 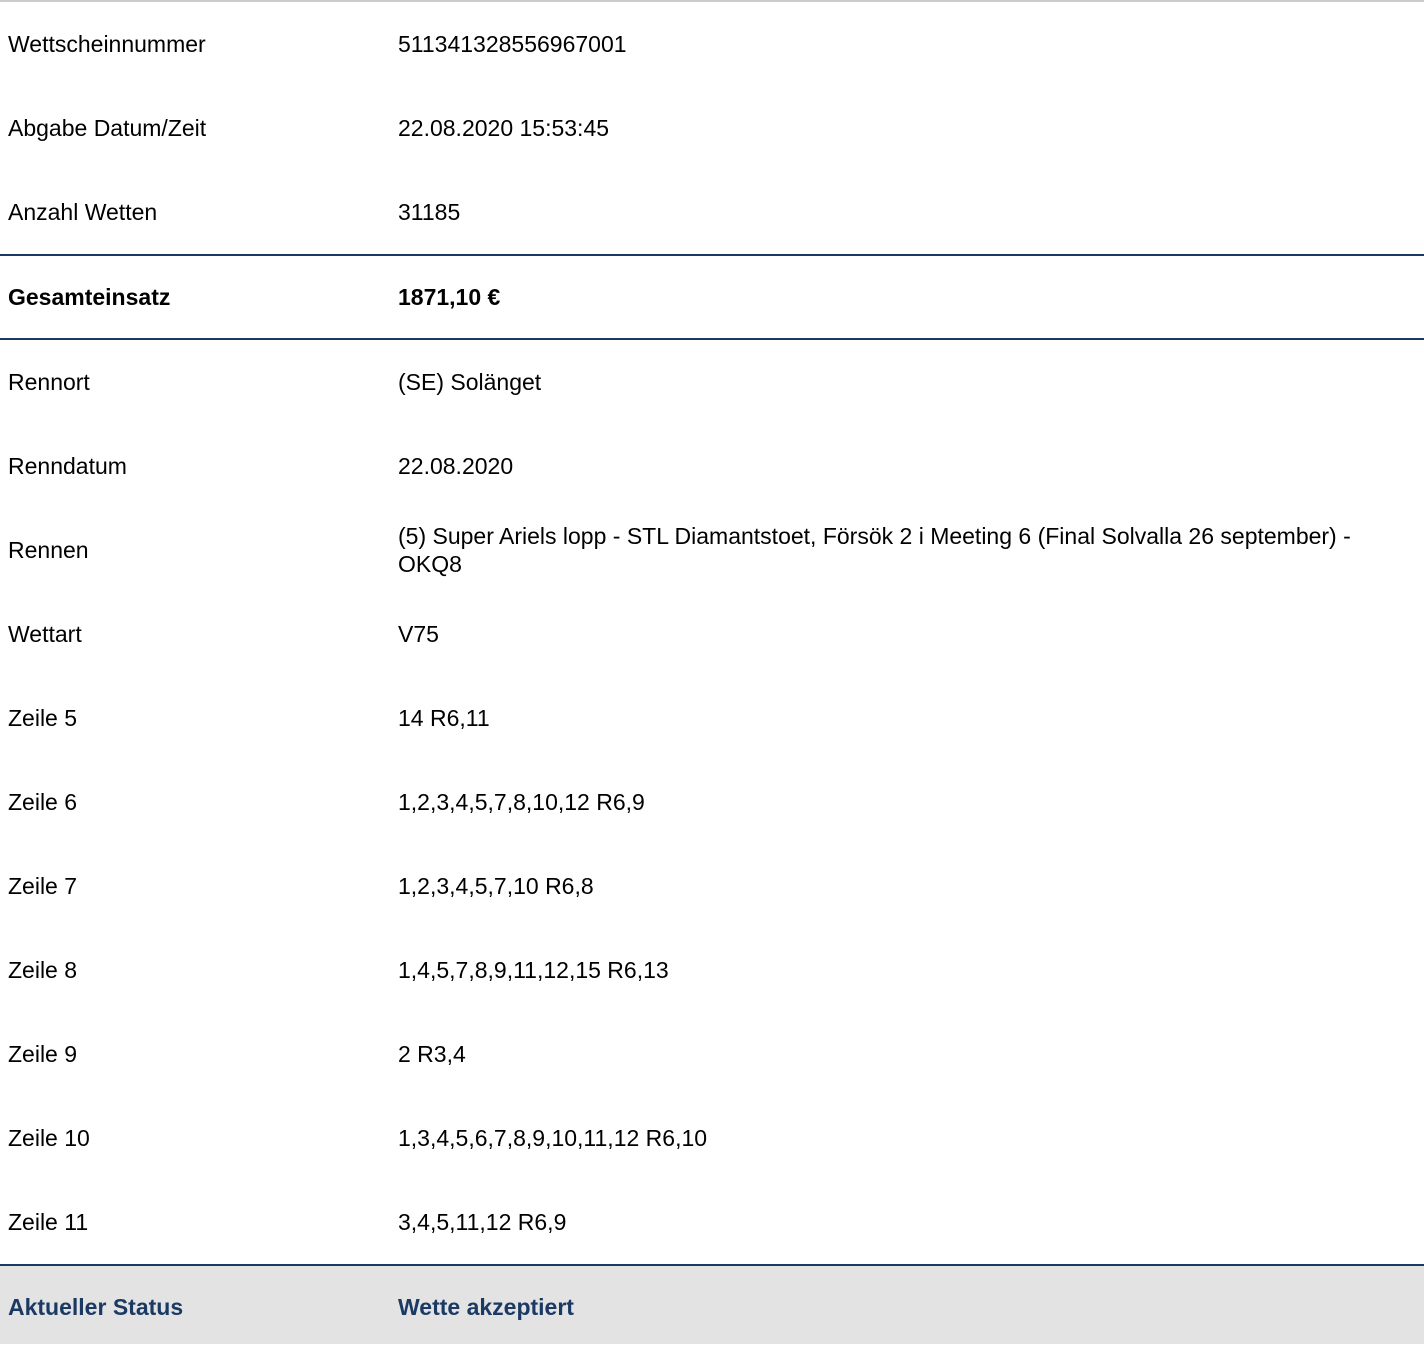 I want to click on row-bet-count: Anzahl Wetten 31185, so click(x=712, y=212).